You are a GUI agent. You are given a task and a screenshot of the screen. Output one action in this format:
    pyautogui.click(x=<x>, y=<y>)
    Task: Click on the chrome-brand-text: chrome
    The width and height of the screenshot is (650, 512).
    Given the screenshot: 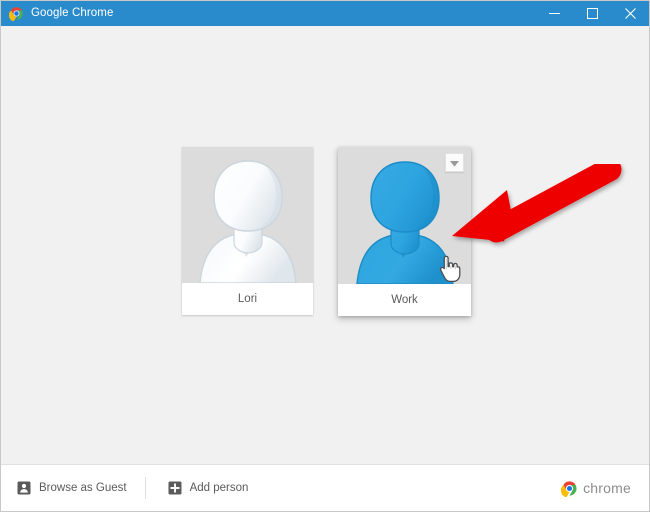 What is the action you would take?
    pyautogui.click(x=607, y=488)
    